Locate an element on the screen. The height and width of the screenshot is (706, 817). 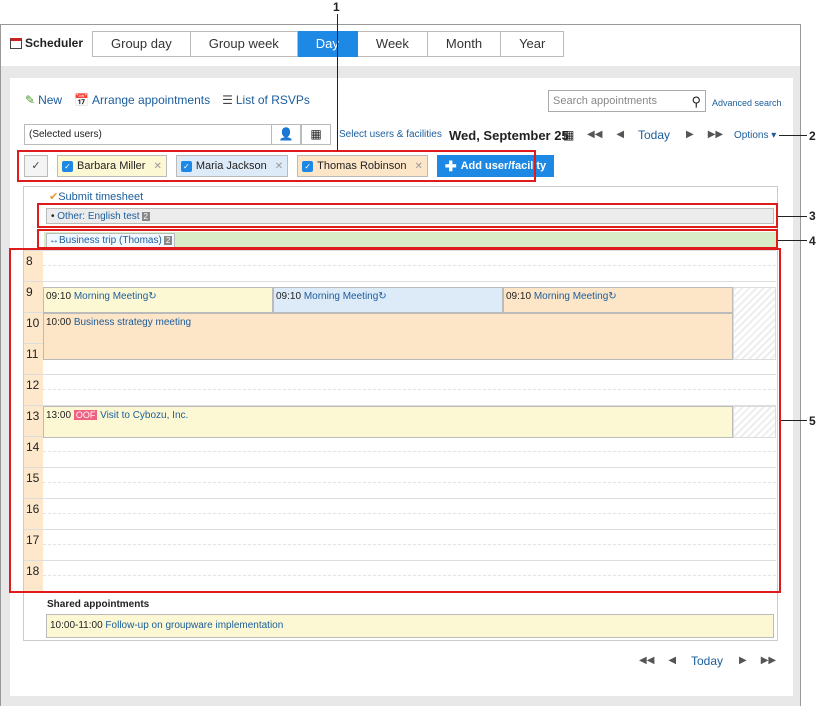
calendar-icon is located at coordinates (16, 43).